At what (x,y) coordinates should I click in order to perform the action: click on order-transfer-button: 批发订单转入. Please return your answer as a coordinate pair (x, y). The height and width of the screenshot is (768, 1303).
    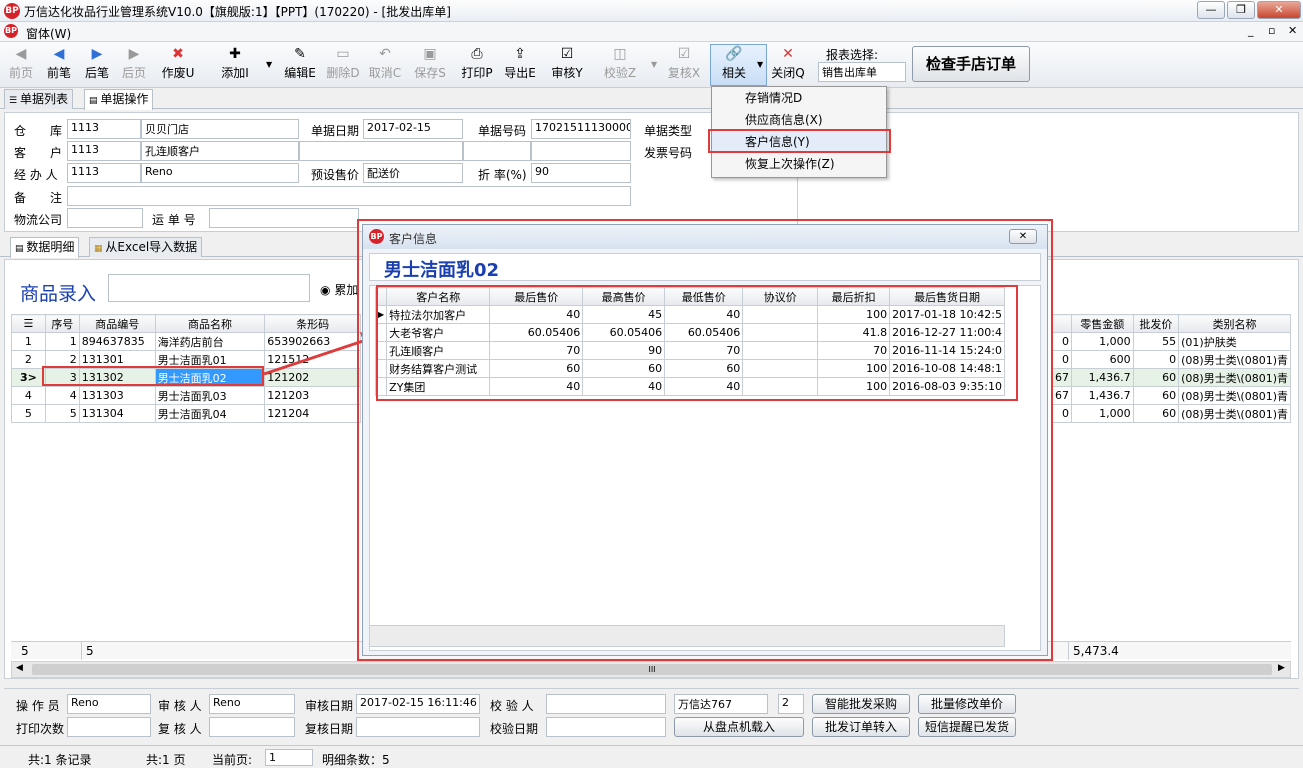
    Looking at the image, I should click on (861, 727).